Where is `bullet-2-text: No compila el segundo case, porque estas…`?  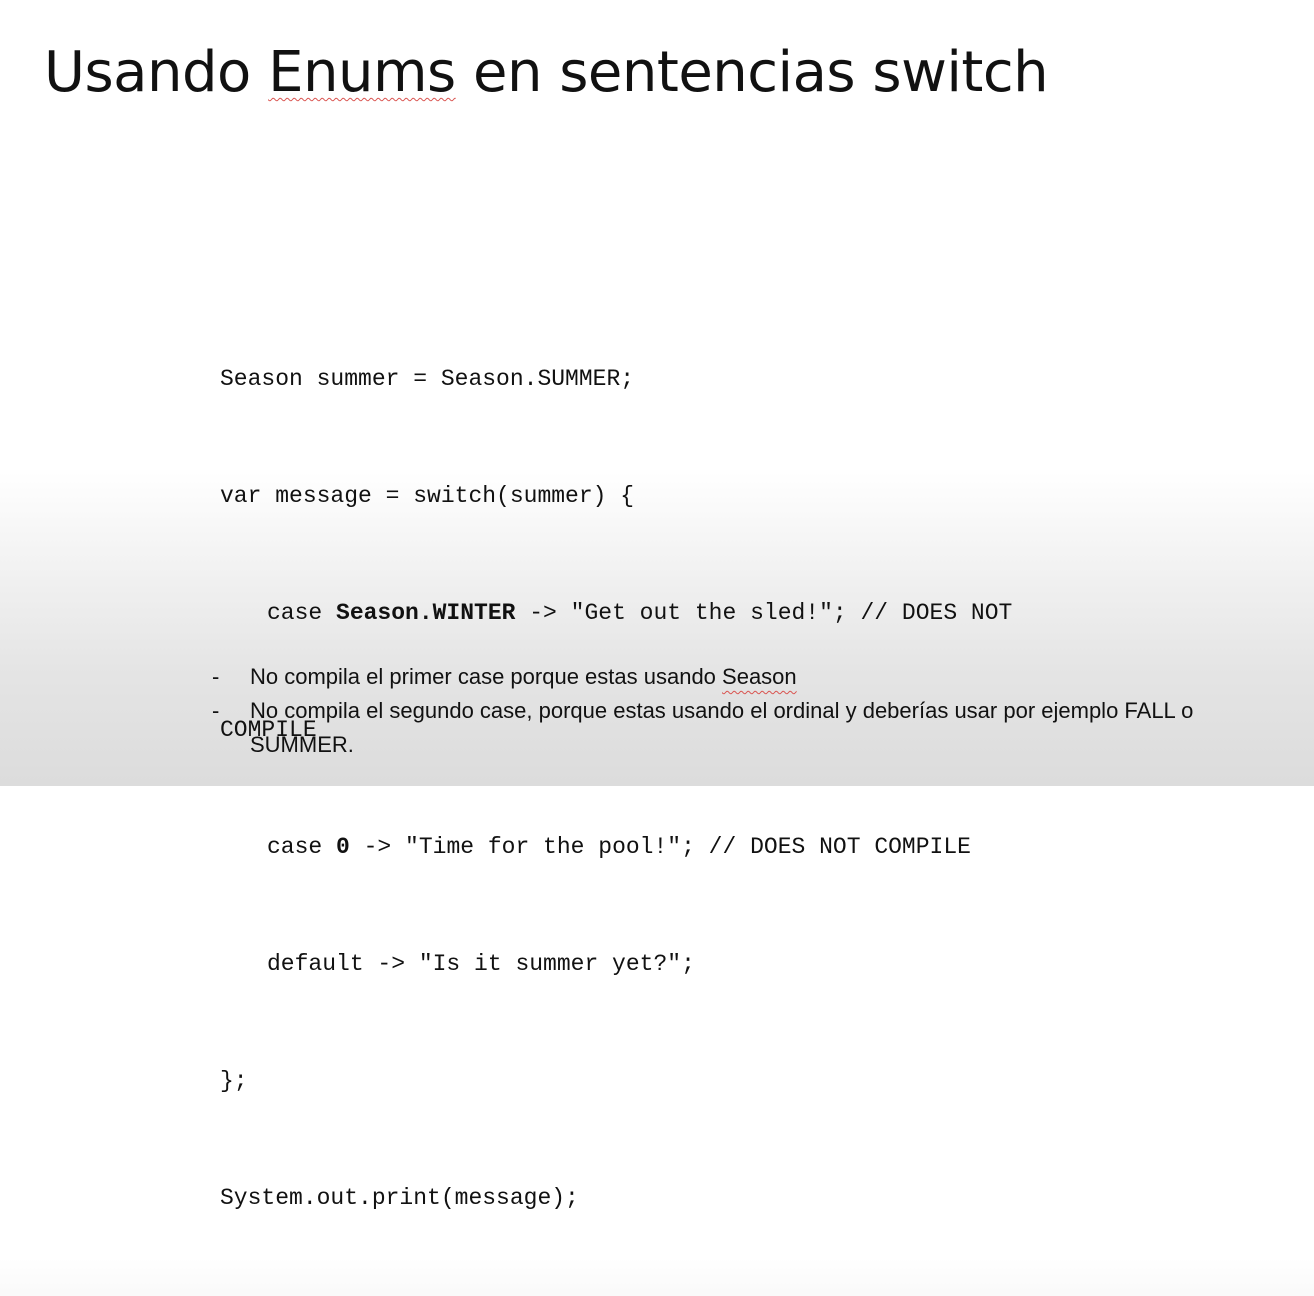 bullet-2-text: No compila el segundo case, porque estas… is located at coordinates (722, 727).